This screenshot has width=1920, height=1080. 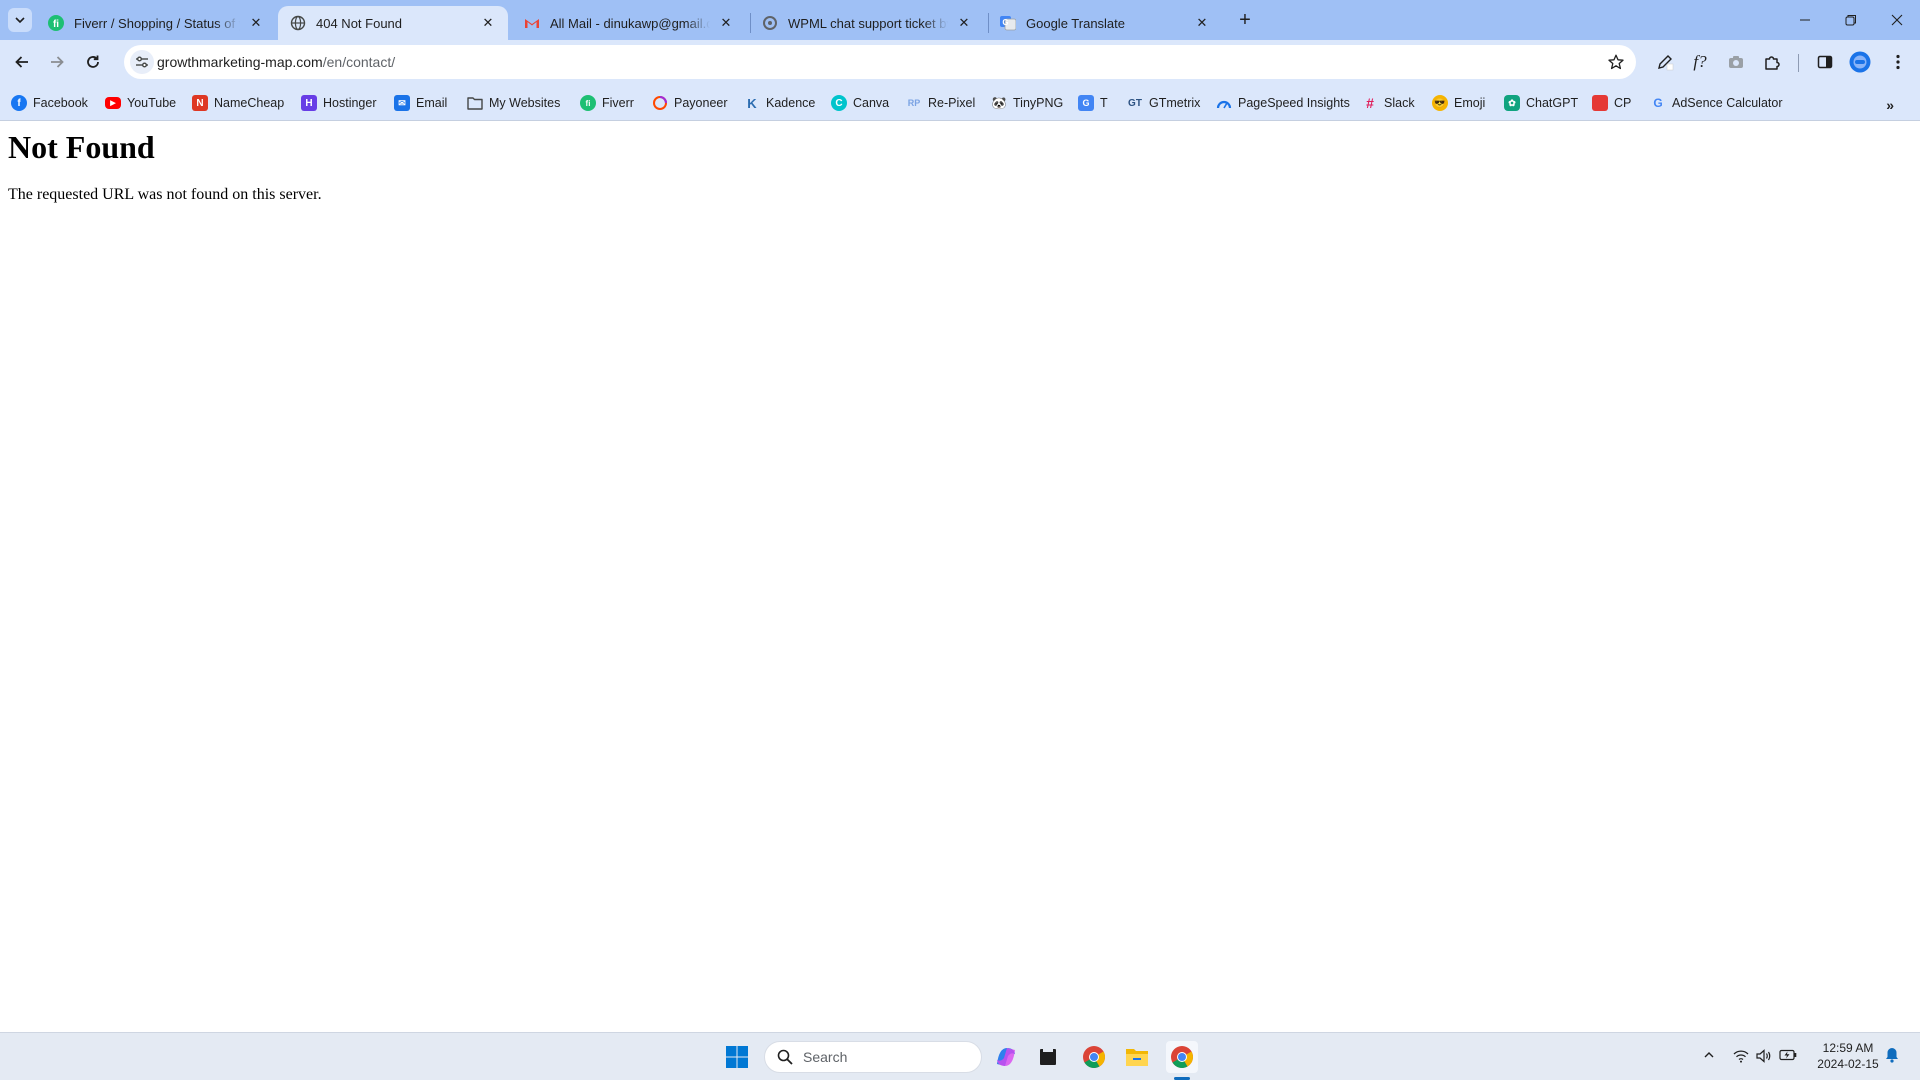 What do you see at coordinates (1048, 1057) in the screenshot?
I see `taskbar-app-dark` at bounding box center [1048, 1057].